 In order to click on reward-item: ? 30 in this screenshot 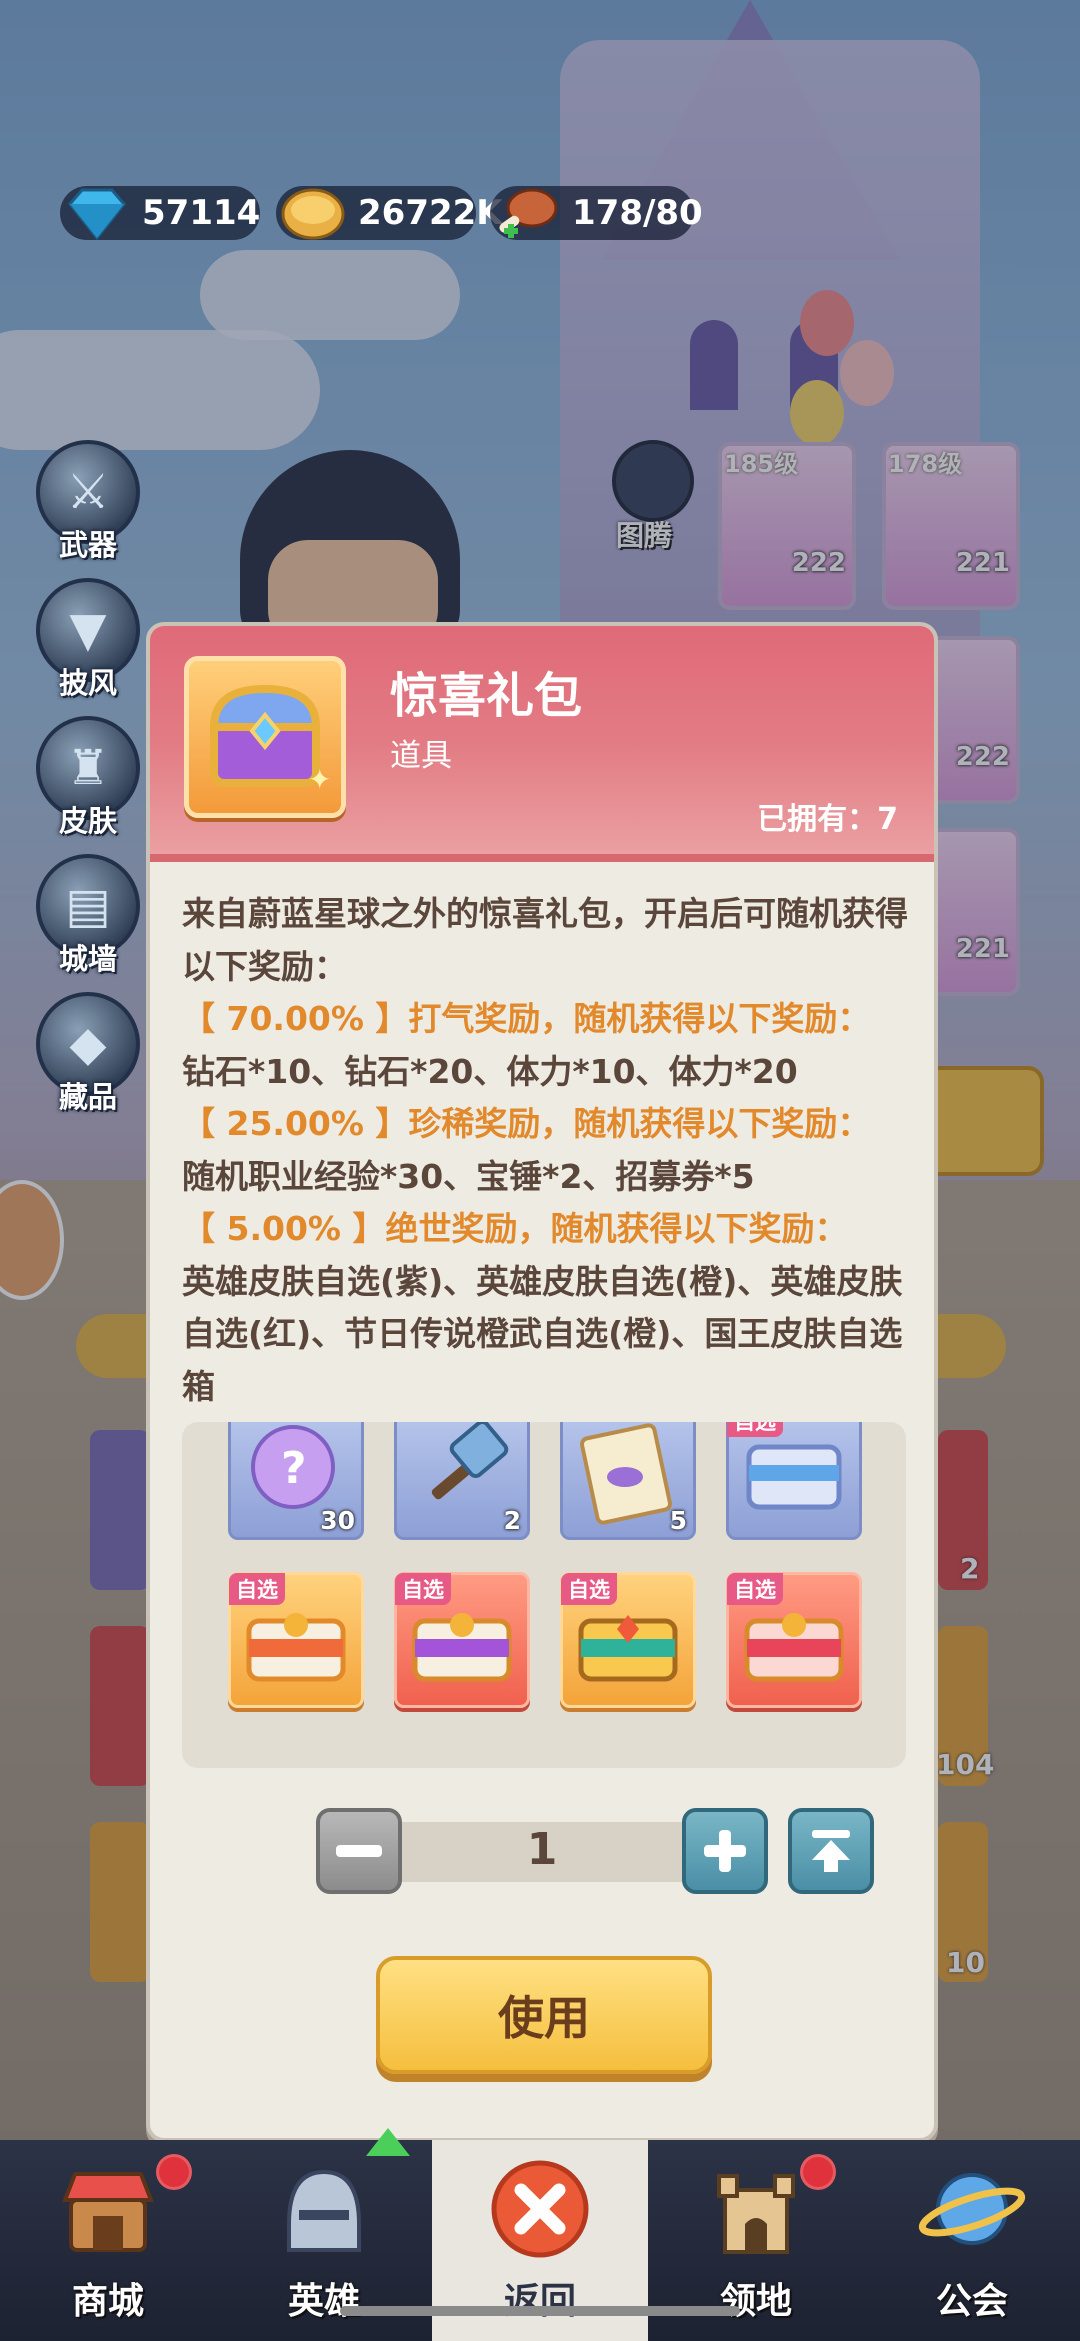, I will do `click(296, 1481)`.